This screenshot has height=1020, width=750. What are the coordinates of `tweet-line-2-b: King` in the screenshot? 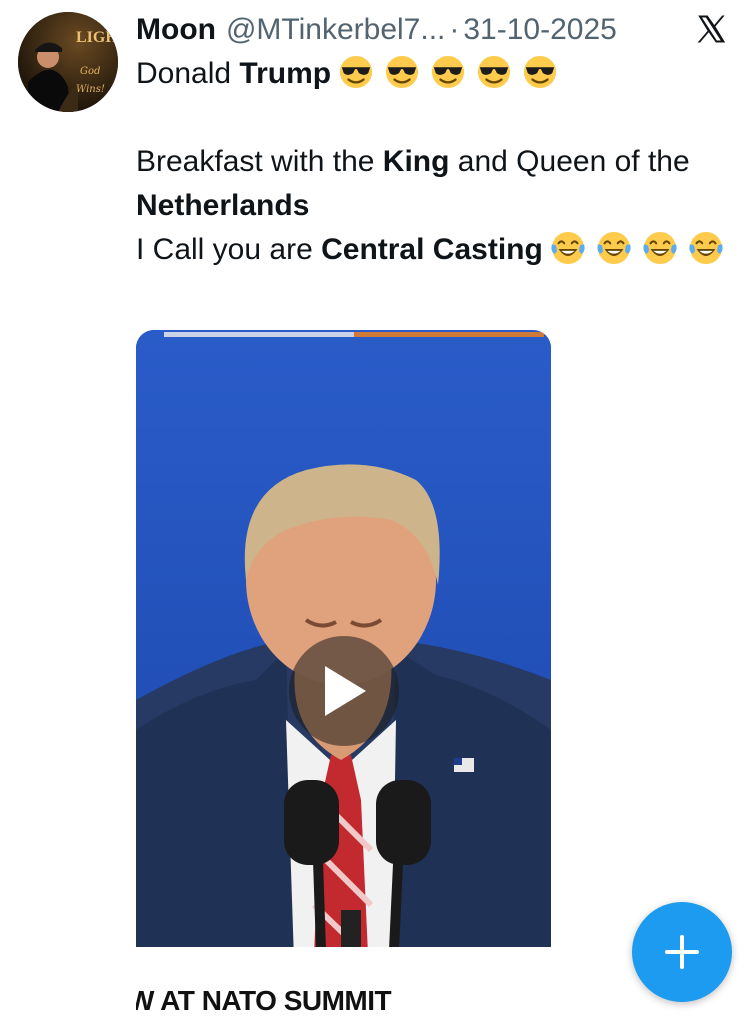 It's located at (416, 161).